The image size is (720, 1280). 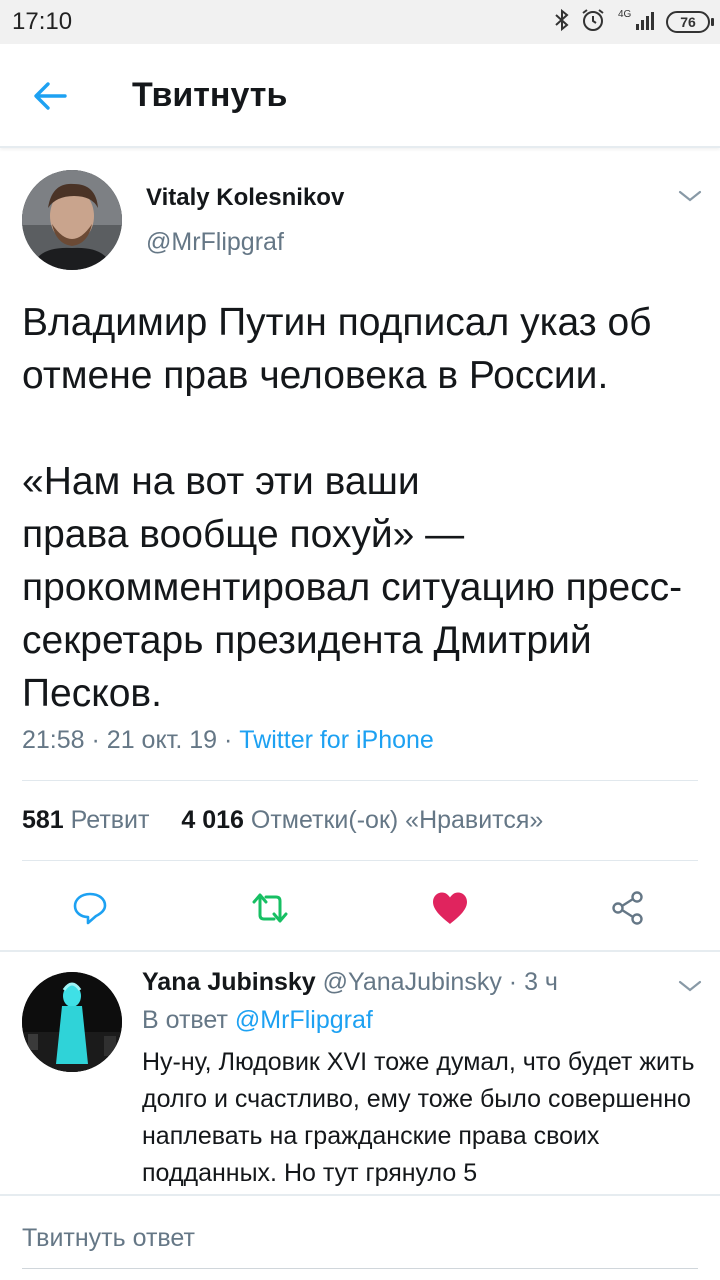 What do you see at coordinates (336, 740) in the screenshot?
I see `tweet-source-link: Twitter for iPhone` at bounding box center [336, 740].